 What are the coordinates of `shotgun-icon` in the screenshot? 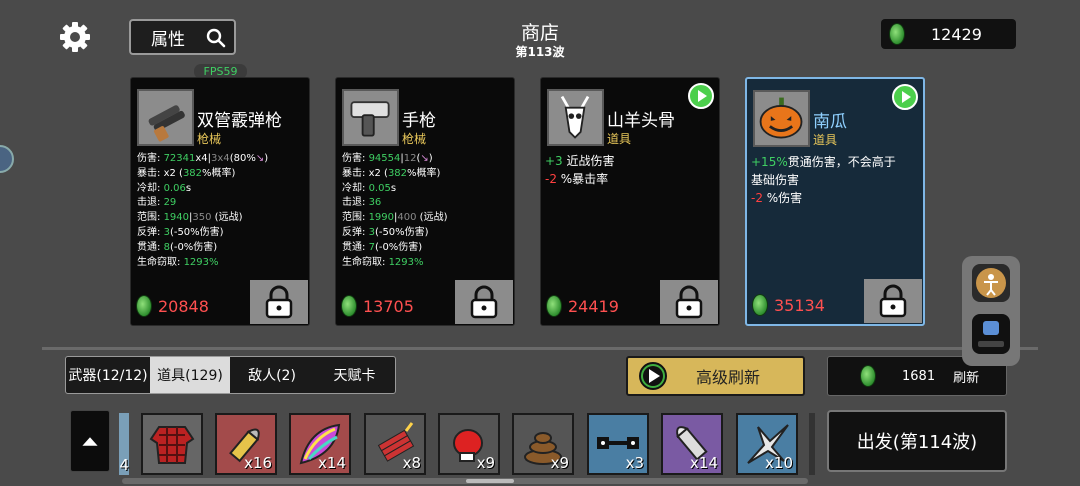 It's located at (165, 117).